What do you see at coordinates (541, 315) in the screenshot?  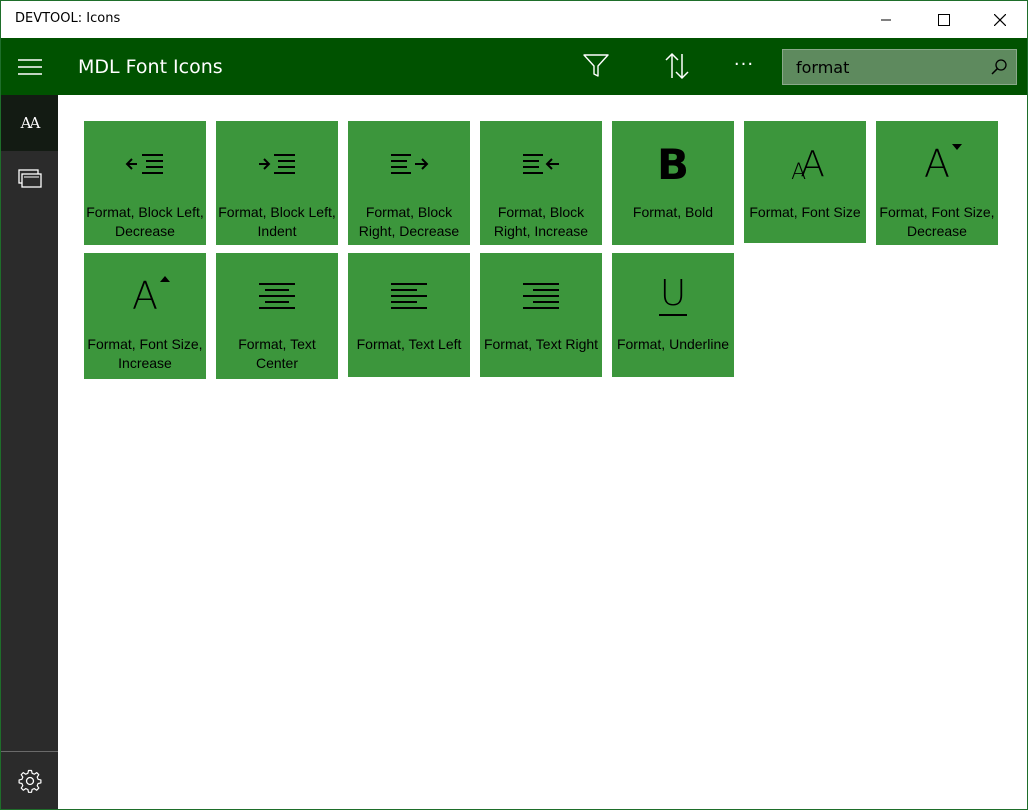 I see `icon-tile: Format, Text Right` at bounding box center [541, 315].